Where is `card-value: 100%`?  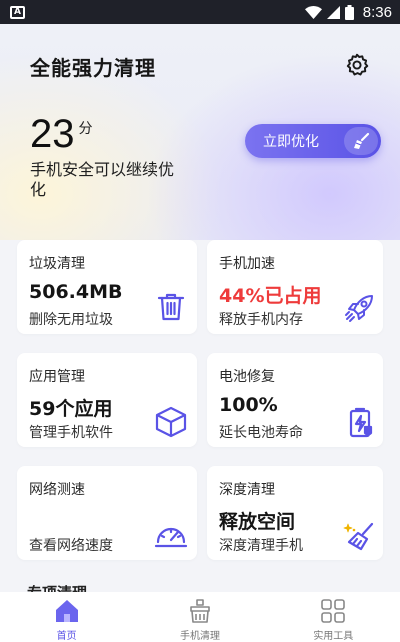
card-value: 100% is located at coordinates (248, 405).